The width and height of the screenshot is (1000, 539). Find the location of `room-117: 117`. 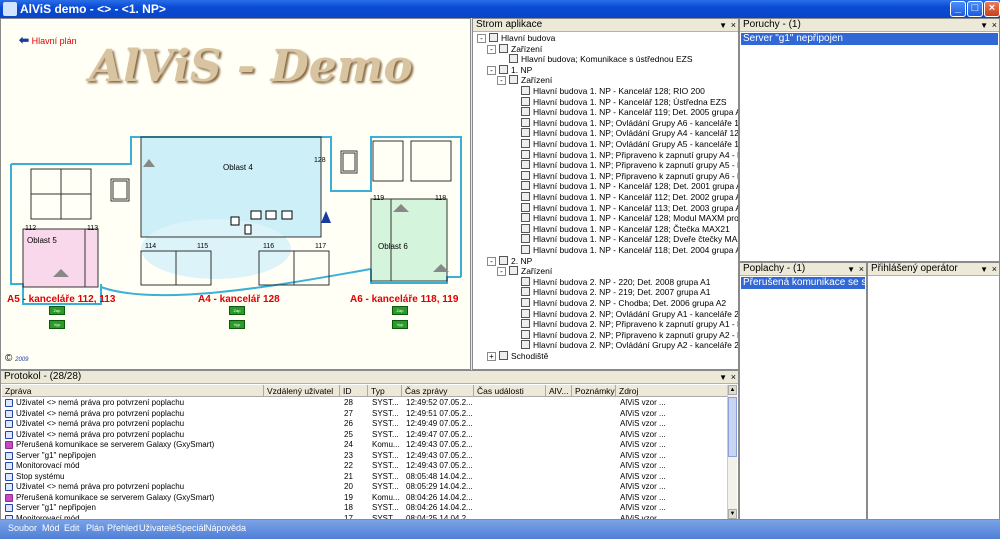

room-117: 117 is located at coordinates (321, 246).